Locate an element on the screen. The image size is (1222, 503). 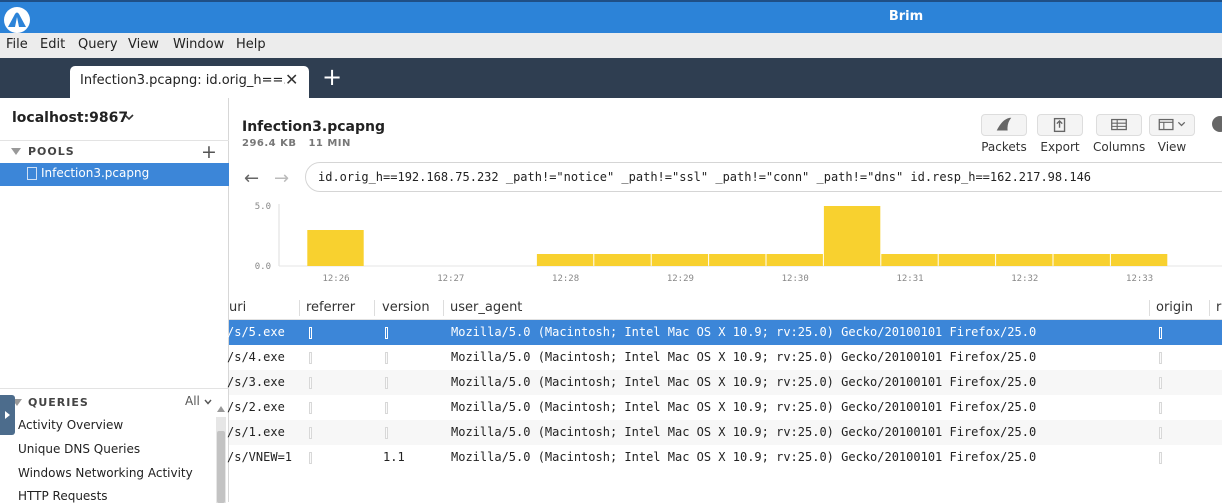
columns-button: Columns is located at coordinates (1119, 134).